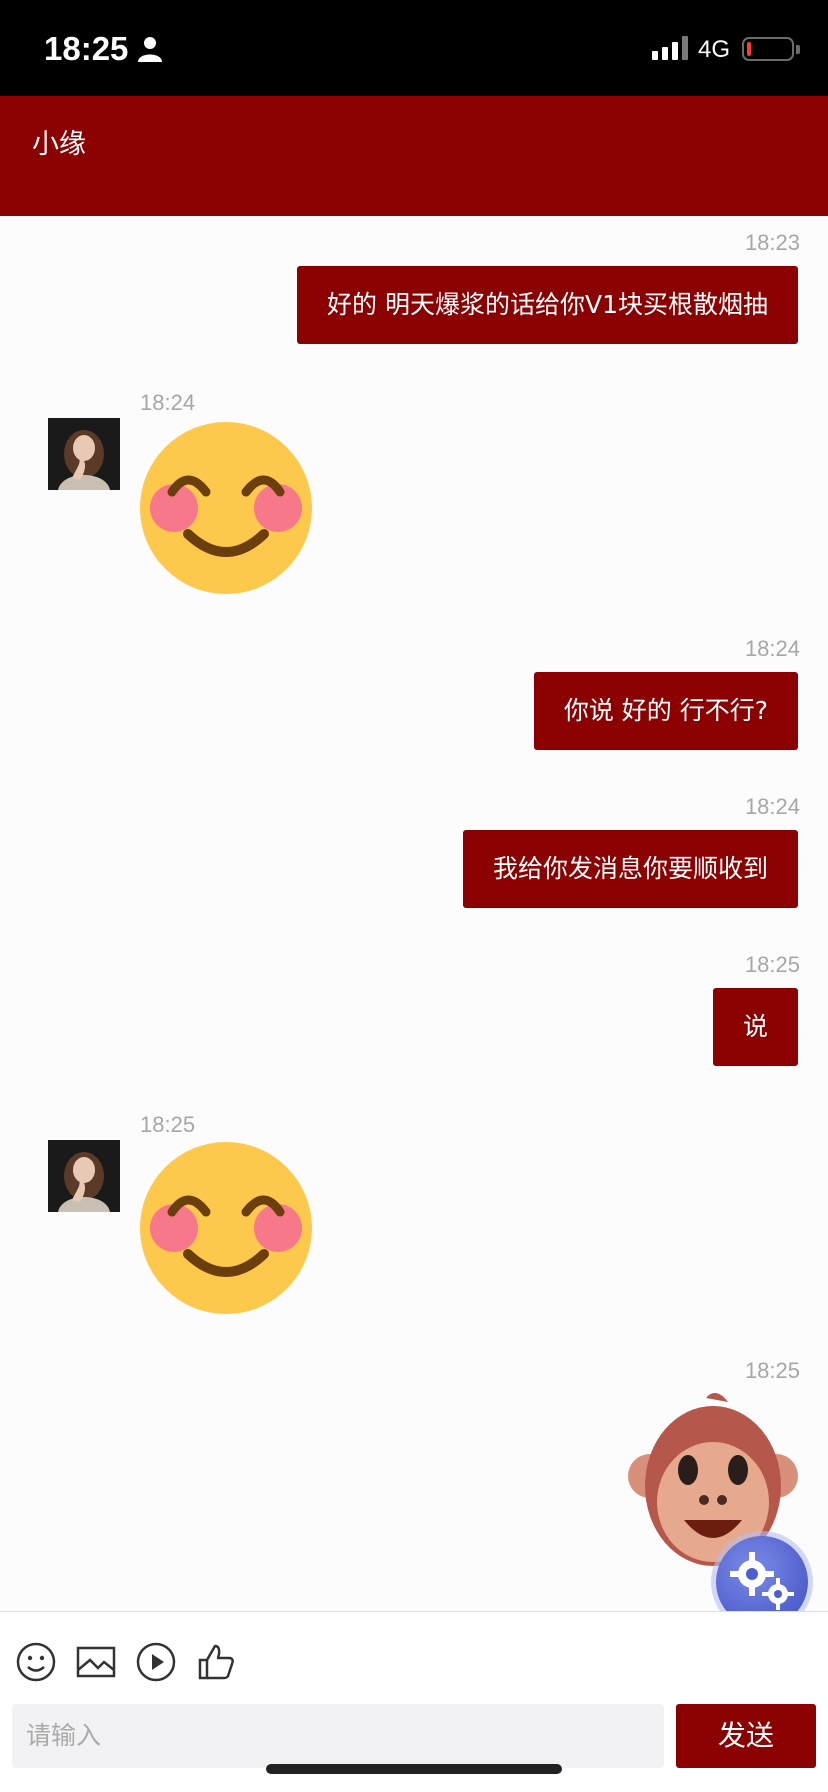 The image size is (828, 1792). Describe the element at coordinates (36, 1662) in the screenshot. I see `emoji-icon` at that location.